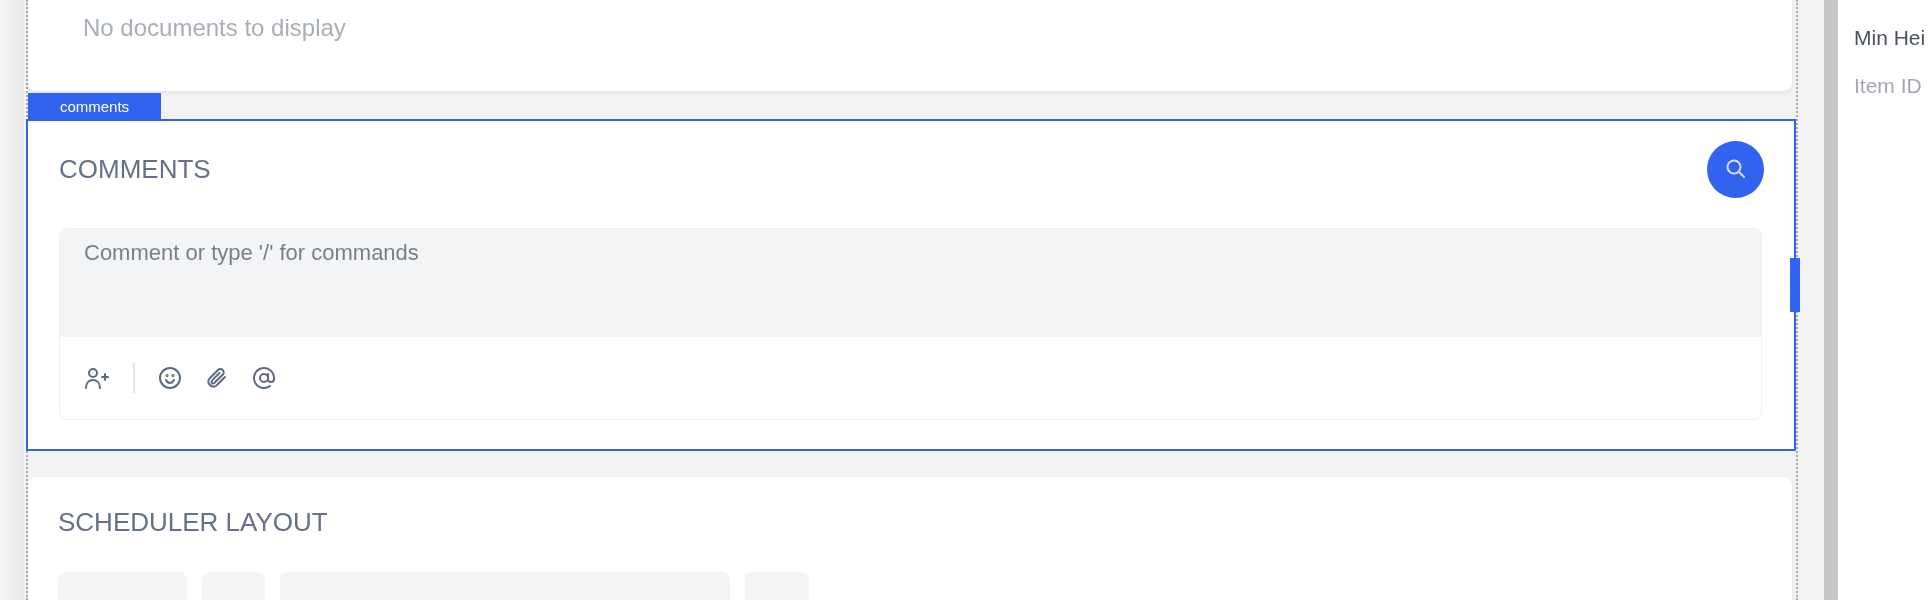 The width and height of the screenshot is (1932, 600). I want to click on search-button, so click(1735, 169).